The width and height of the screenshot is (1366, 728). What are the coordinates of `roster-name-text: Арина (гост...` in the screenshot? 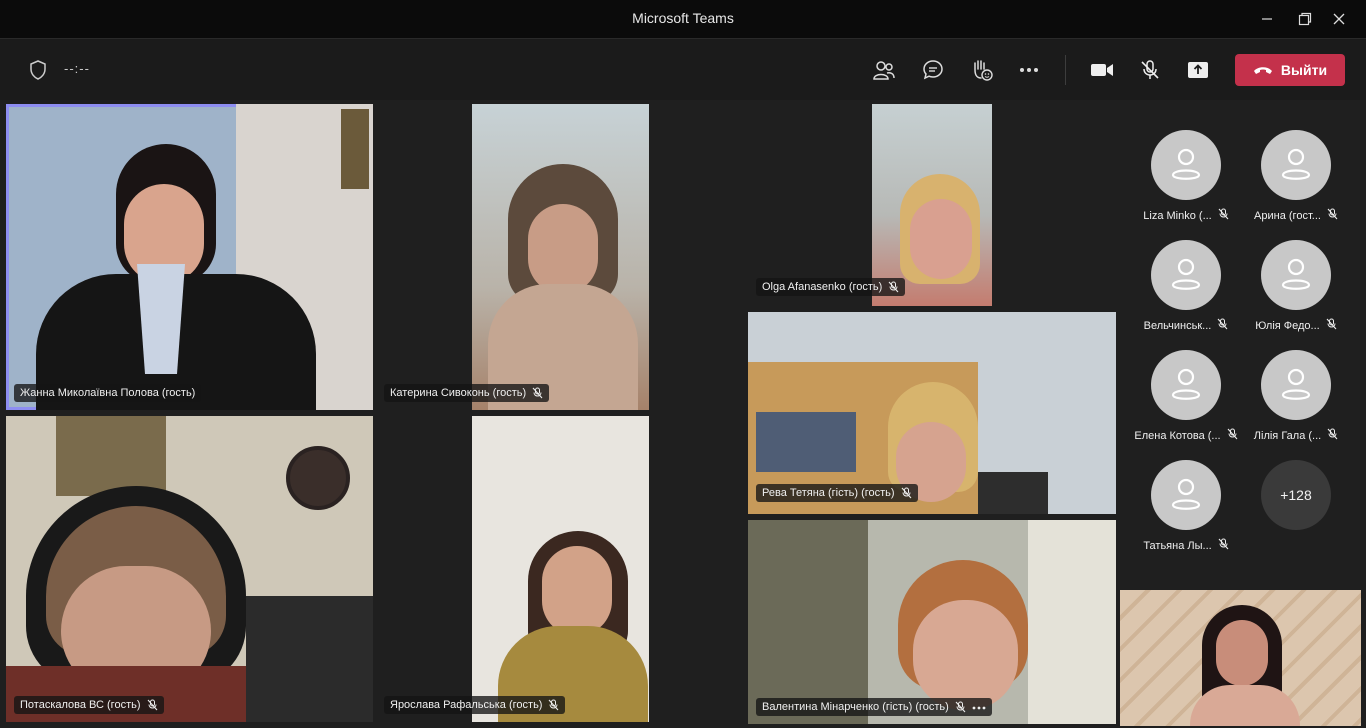 It's located at (1287, 215).